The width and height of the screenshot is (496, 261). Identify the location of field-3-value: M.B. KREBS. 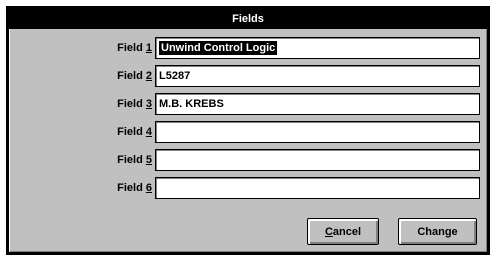
(191, 104).